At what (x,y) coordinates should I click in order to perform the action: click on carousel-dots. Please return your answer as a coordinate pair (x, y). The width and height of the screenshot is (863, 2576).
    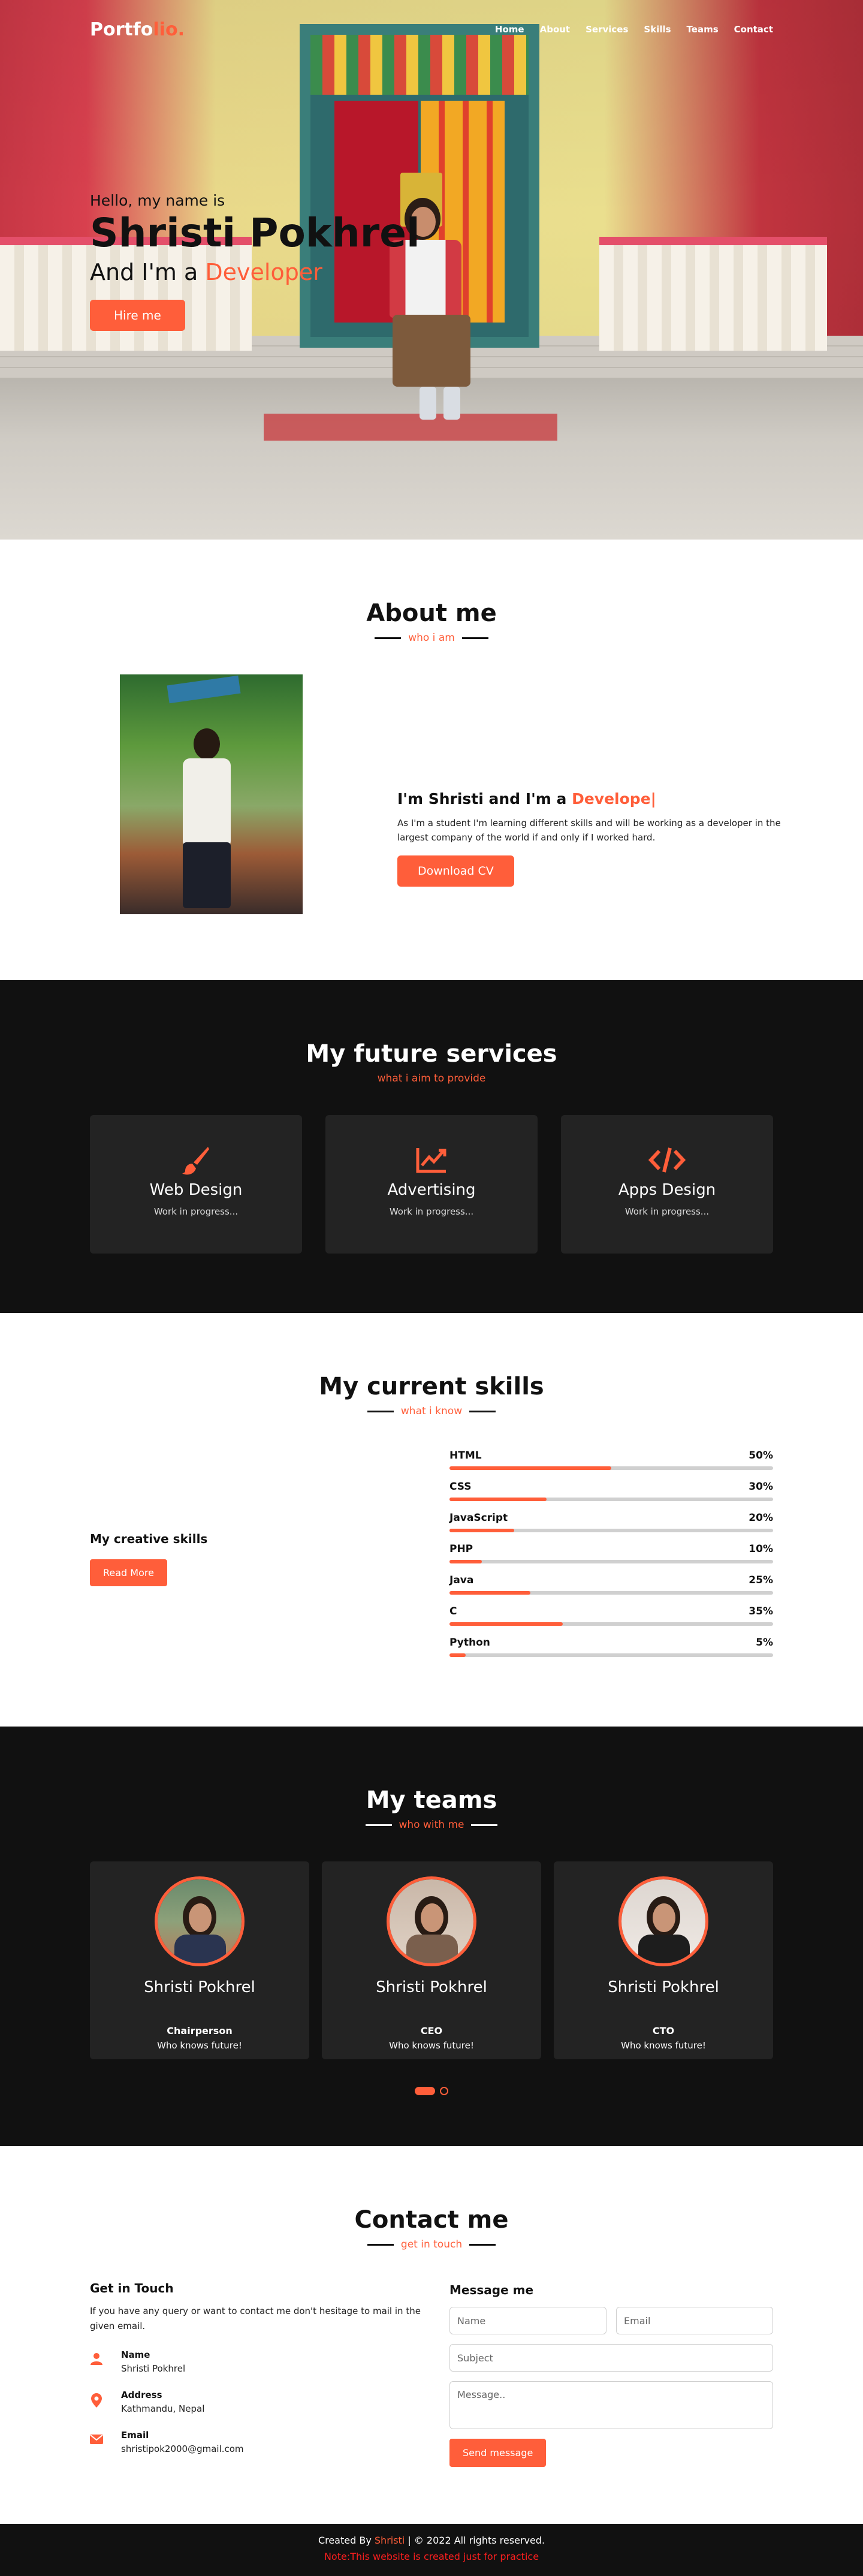
    Looking at the image, I should click on (431, 2091).